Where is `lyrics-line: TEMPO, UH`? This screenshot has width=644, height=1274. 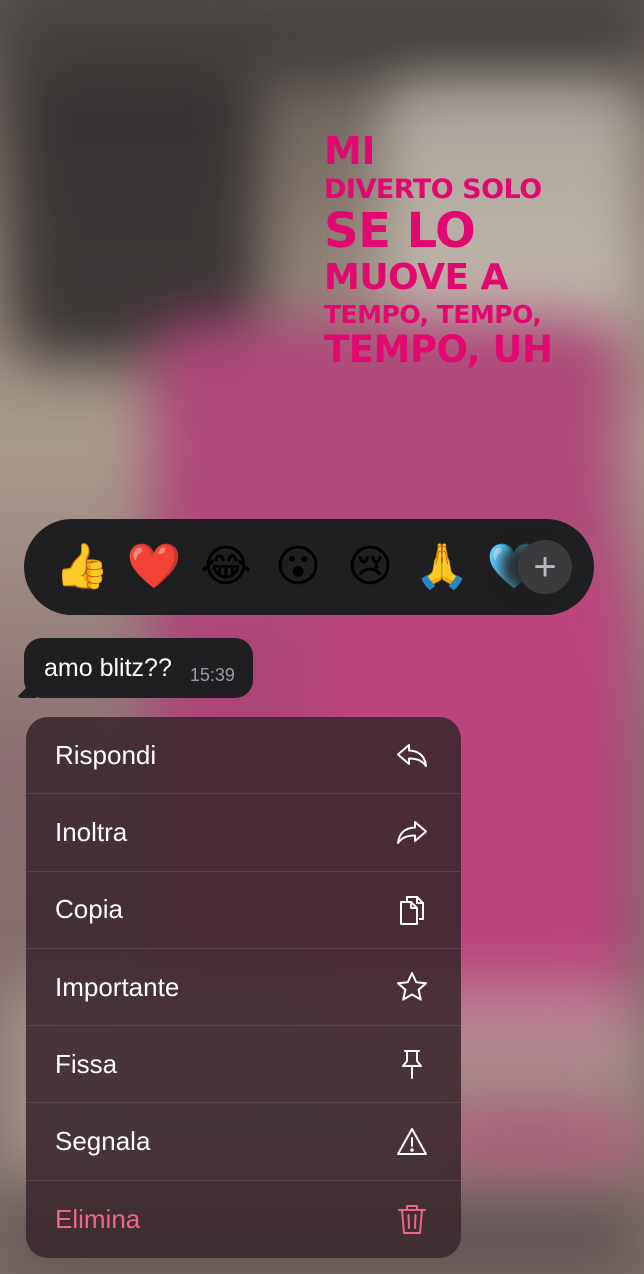
lyrics-line: TEMPO, UH is located at coordinates (438, 349).